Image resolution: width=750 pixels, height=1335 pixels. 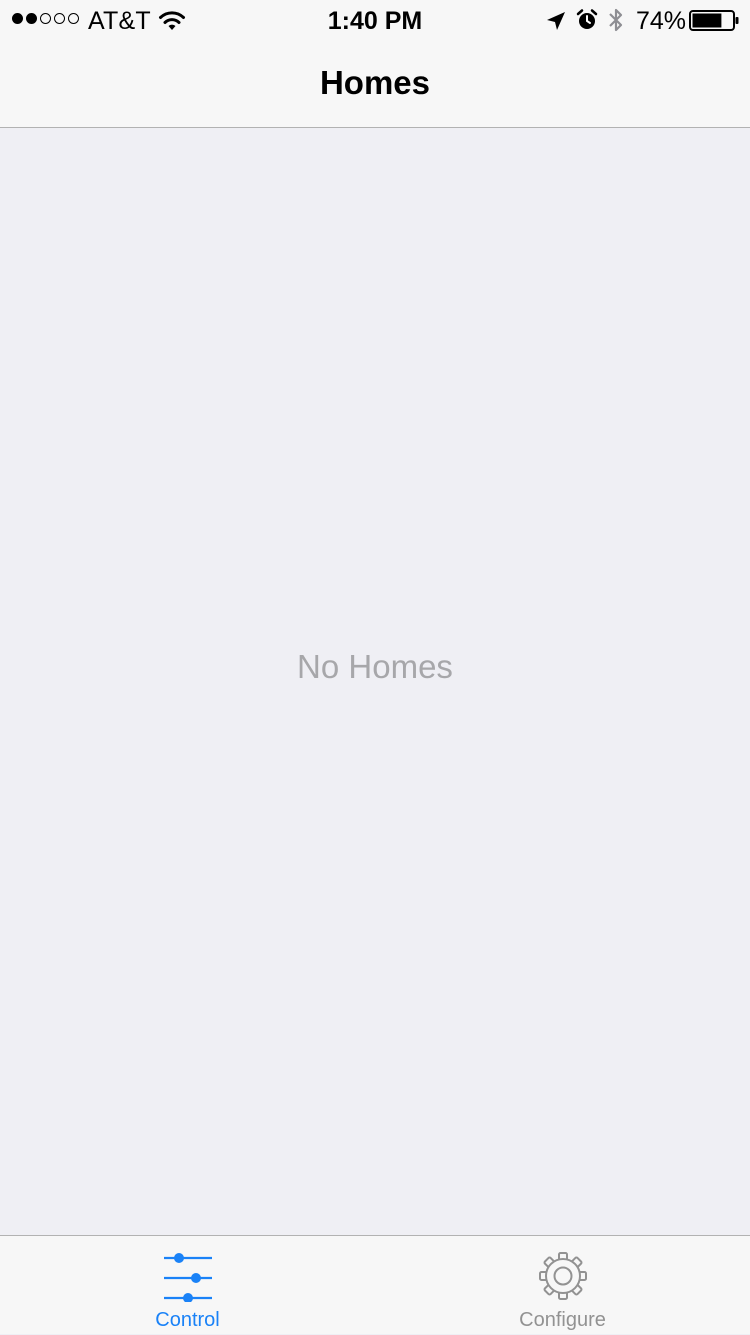 I want to click on status-bar: AT&T 1:40 PM 74%, so click(x=375, y=20).